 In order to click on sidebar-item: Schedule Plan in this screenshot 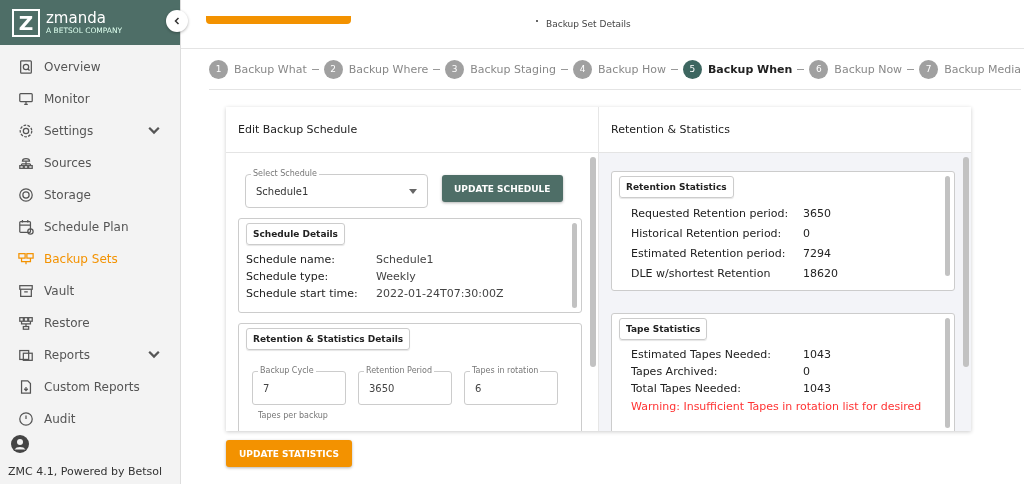, I will do `click(90, 227)`.